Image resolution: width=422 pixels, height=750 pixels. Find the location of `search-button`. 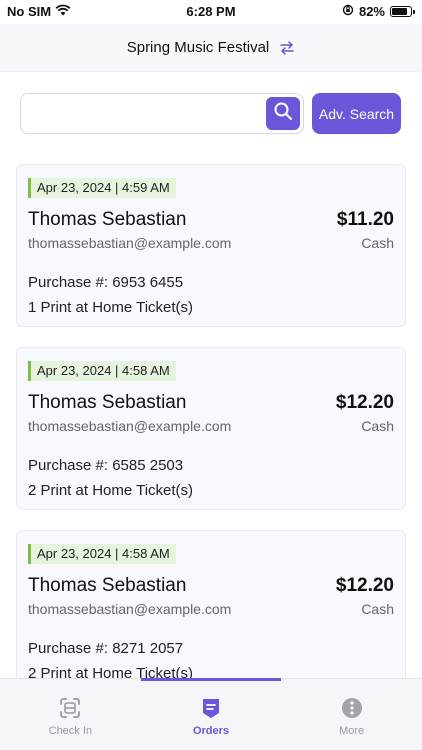

search-button is located at coordinates (283, 113).